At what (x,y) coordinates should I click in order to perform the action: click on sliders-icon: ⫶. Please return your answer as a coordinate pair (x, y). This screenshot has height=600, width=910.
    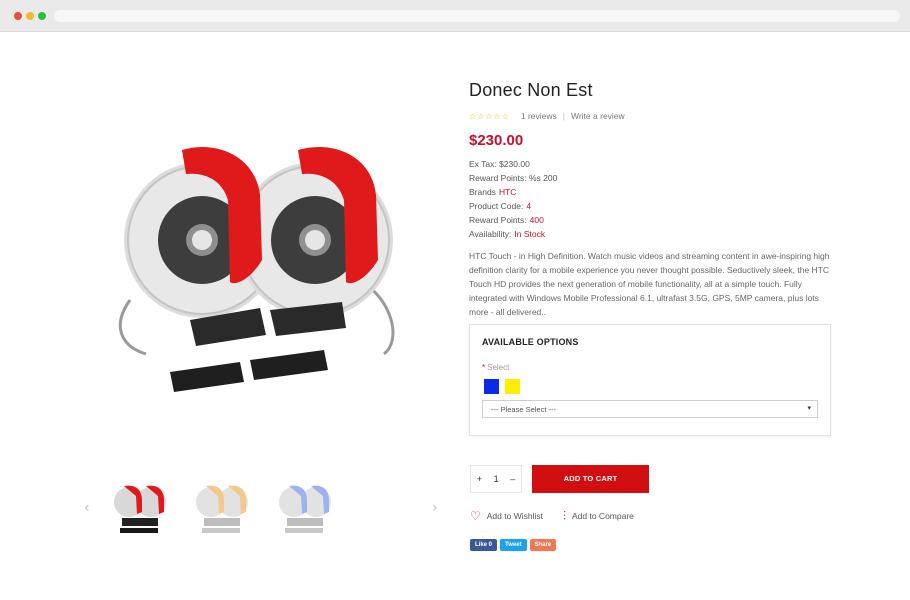
    Looking at the image, I should click on (564, 515).